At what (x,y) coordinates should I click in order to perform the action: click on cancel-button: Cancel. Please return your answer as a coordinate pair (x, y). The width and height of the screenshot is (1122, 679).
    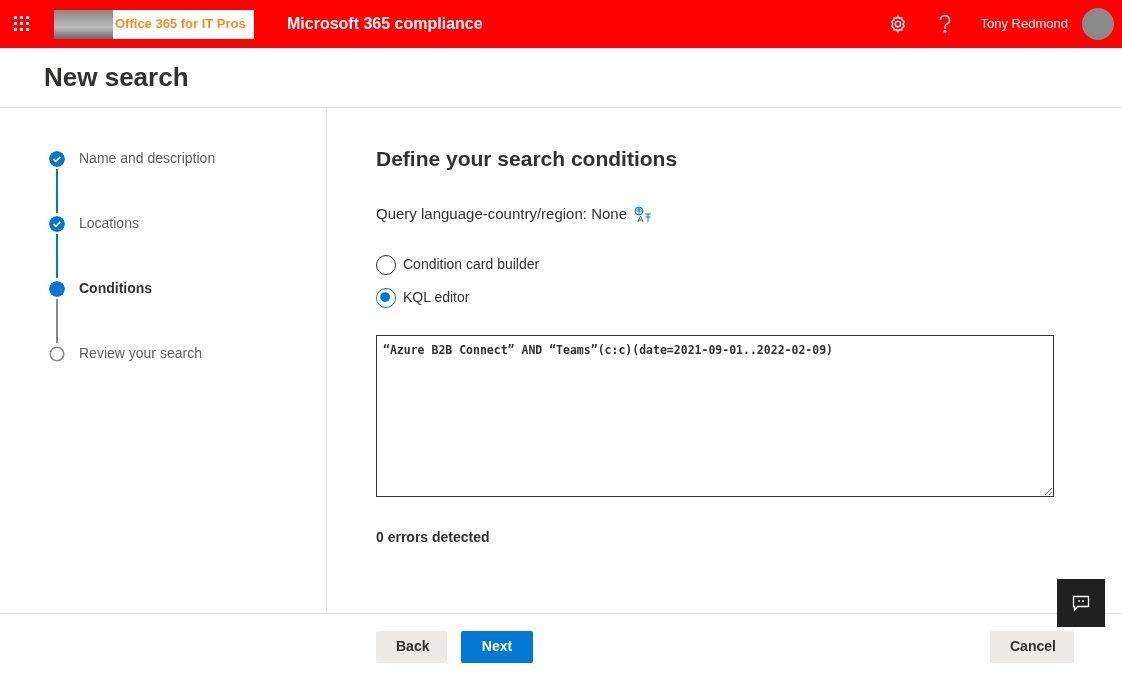
    Looking at the image, I should click on (1032, 646).